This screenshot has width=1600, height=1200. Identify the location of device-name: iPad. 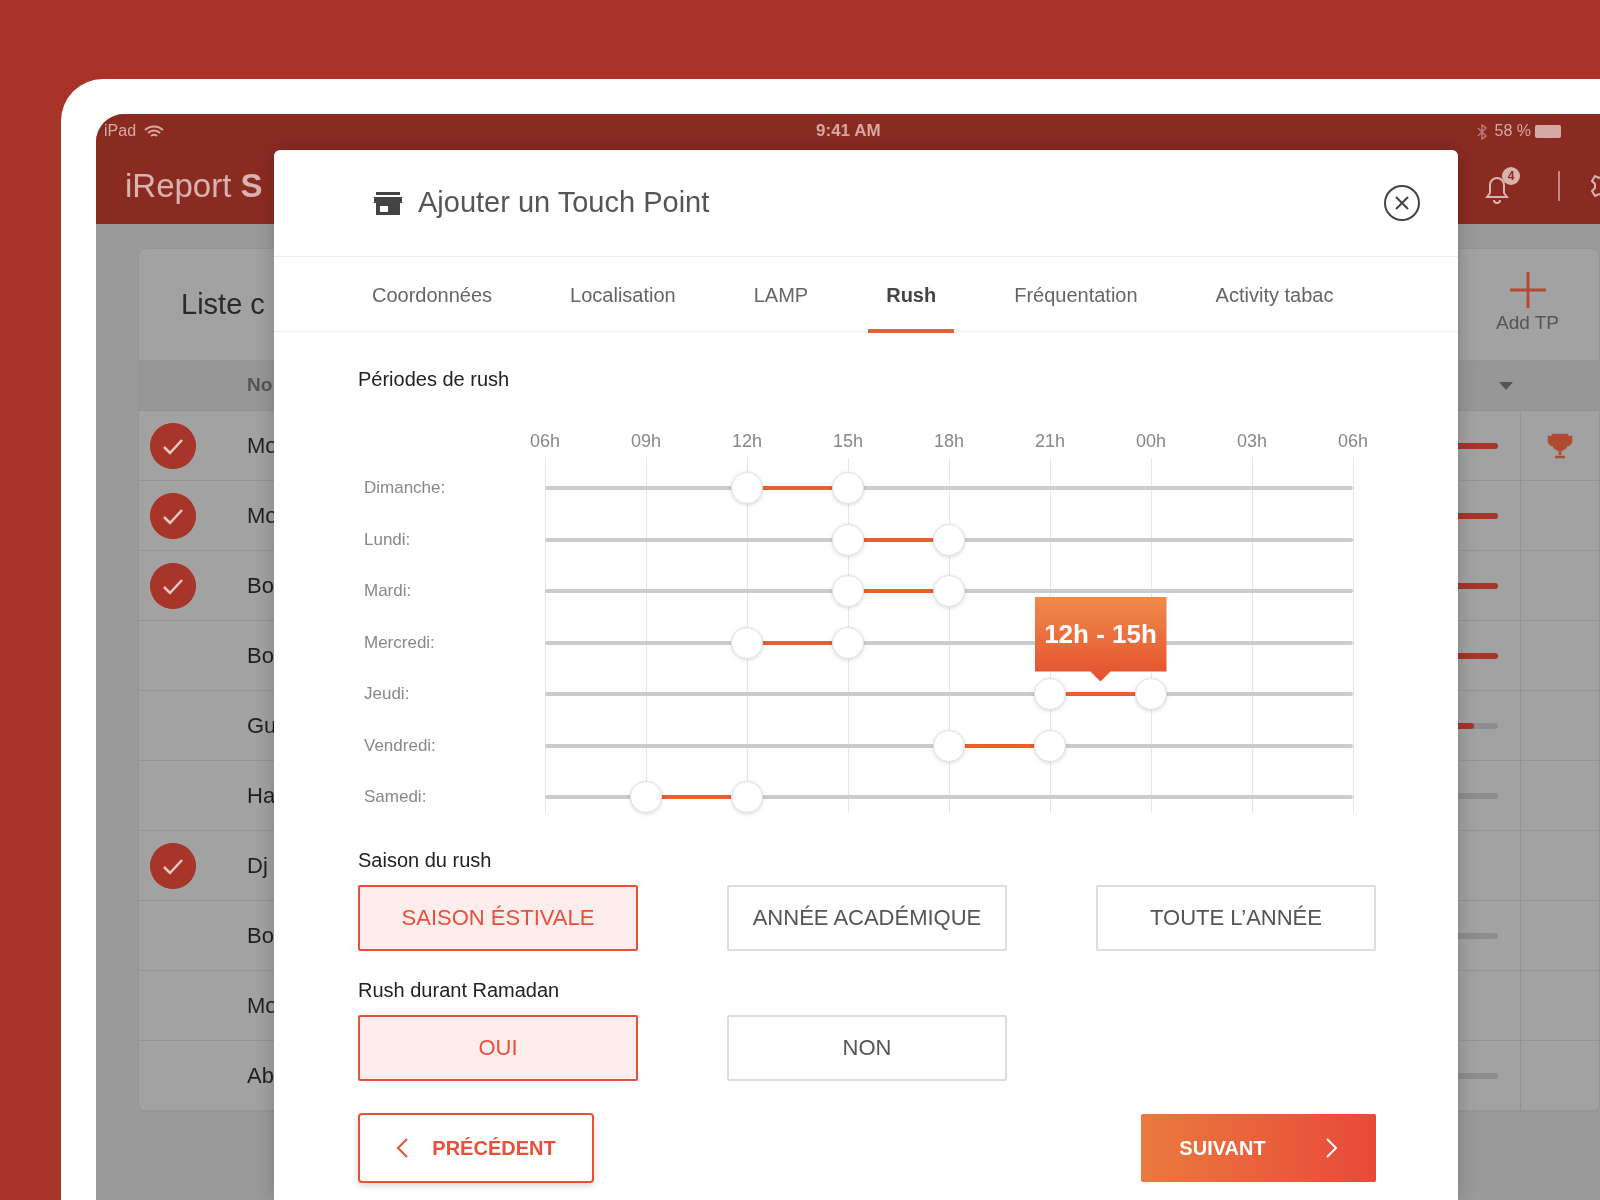
(120, 131).